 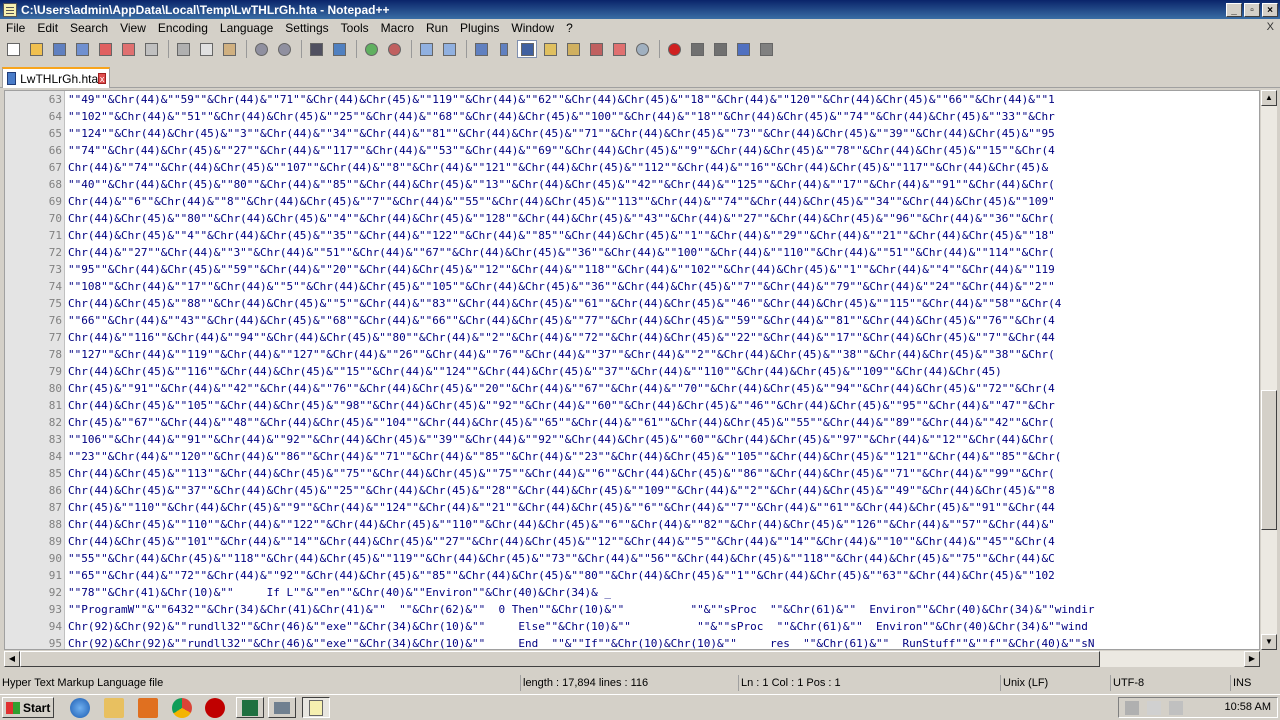 What do you see at coordinates (720, 49) in the screenshot?
I see `play-macro-icon` at bounding box center [720, 49].